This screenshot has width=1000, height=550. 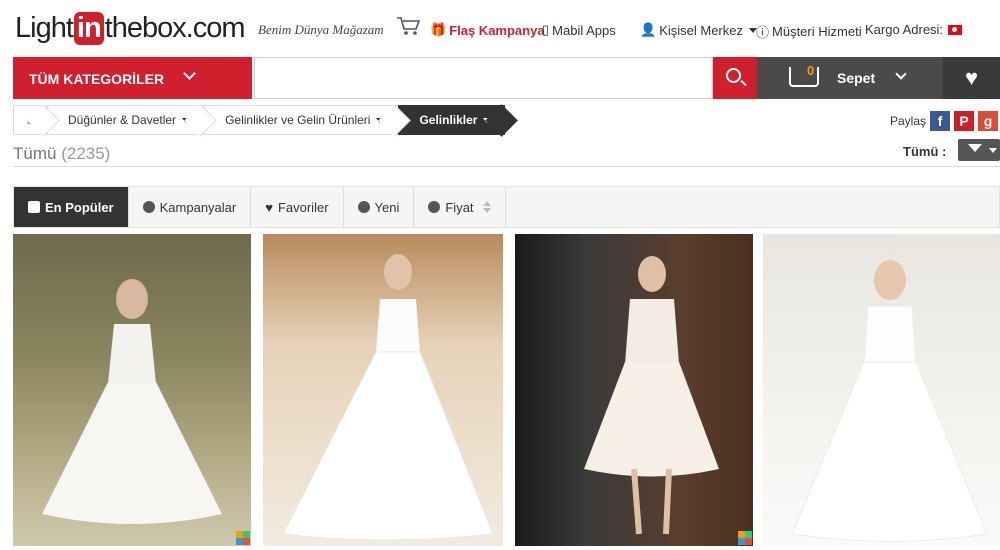 What do you see at coordinates (817, 31) in the screenshot?
I see `customer-service-label: Müşteri Hizmeti` at bounding box center [817, 31].